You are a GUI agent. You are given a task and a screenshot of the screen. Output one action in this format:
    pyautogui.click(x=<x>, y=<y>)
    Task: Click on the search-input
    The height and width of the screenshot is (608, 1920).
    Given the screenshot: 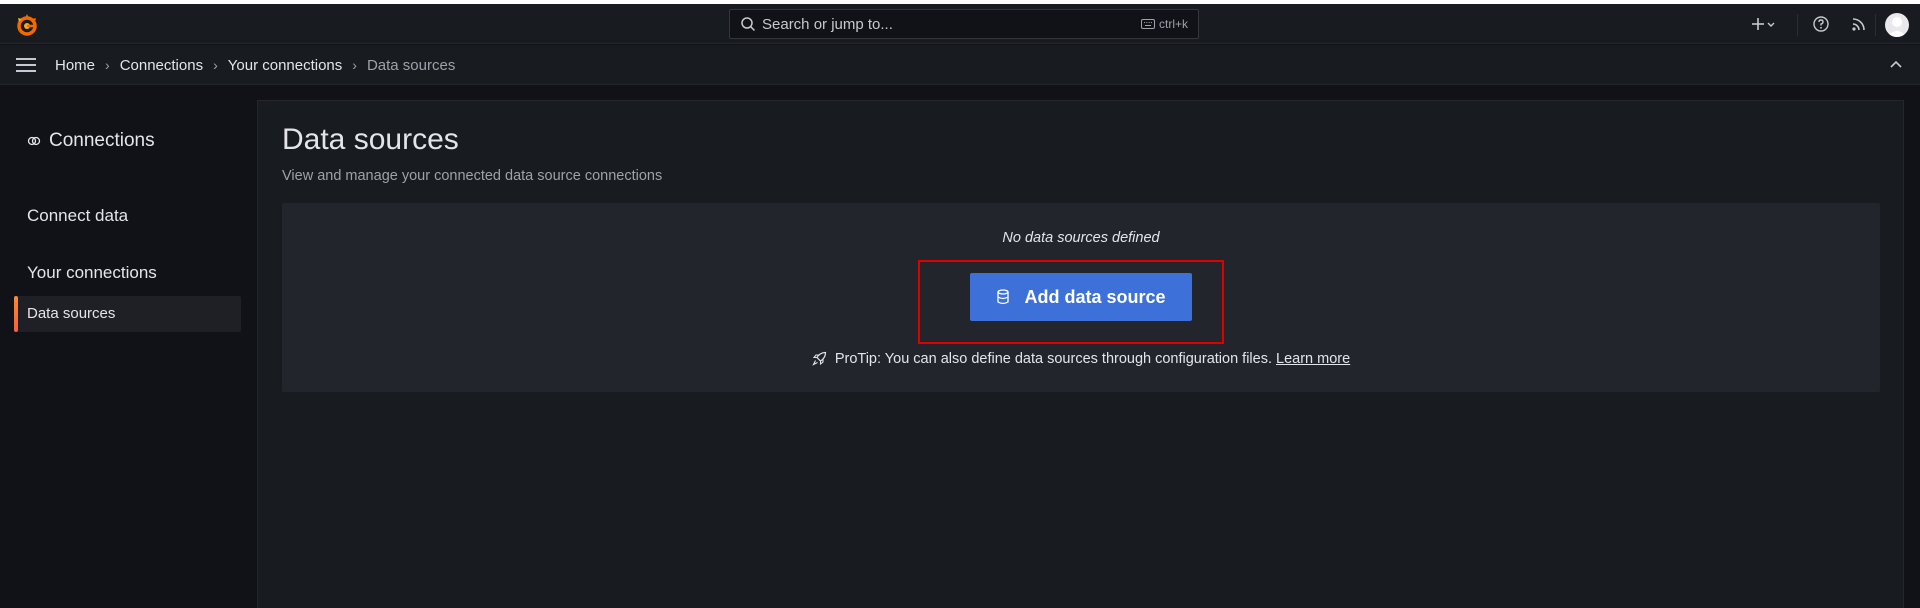 What is the action you would take?
    pyautogui.click(x=951, y=24)
    